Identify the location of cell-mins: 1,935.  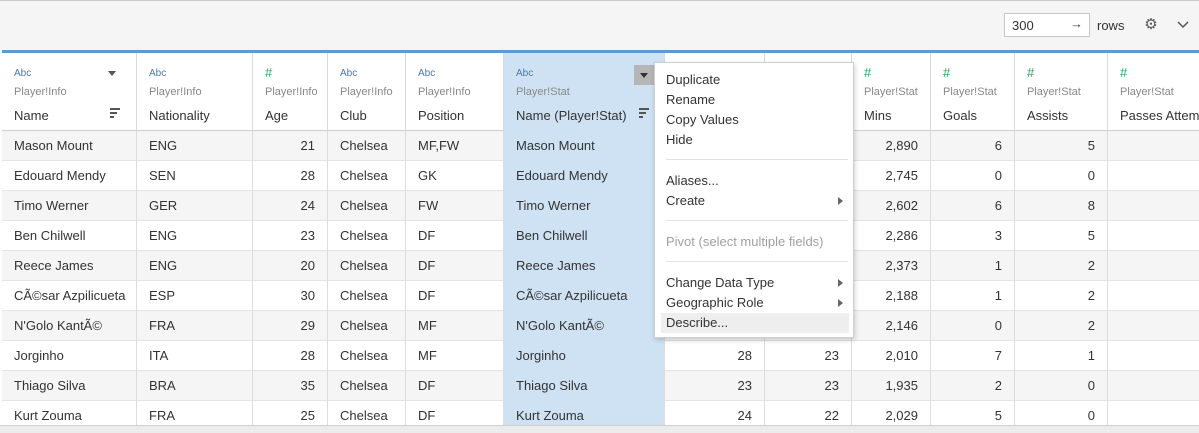
(891, 386).